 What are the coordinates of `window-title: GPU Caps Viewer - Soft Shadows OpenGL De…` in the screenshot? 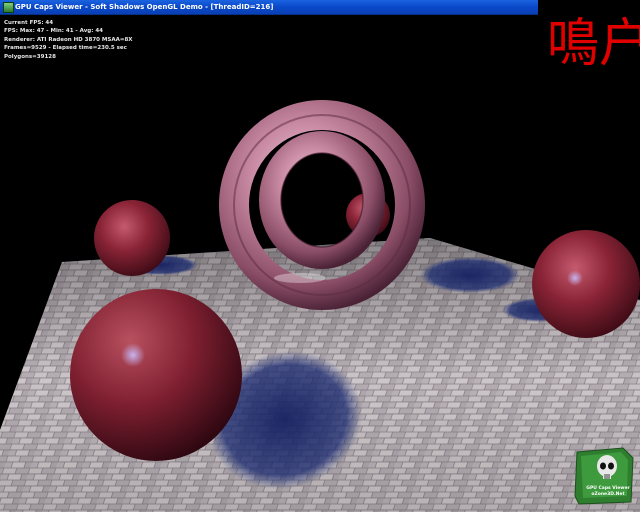 It's located at (144, 7).